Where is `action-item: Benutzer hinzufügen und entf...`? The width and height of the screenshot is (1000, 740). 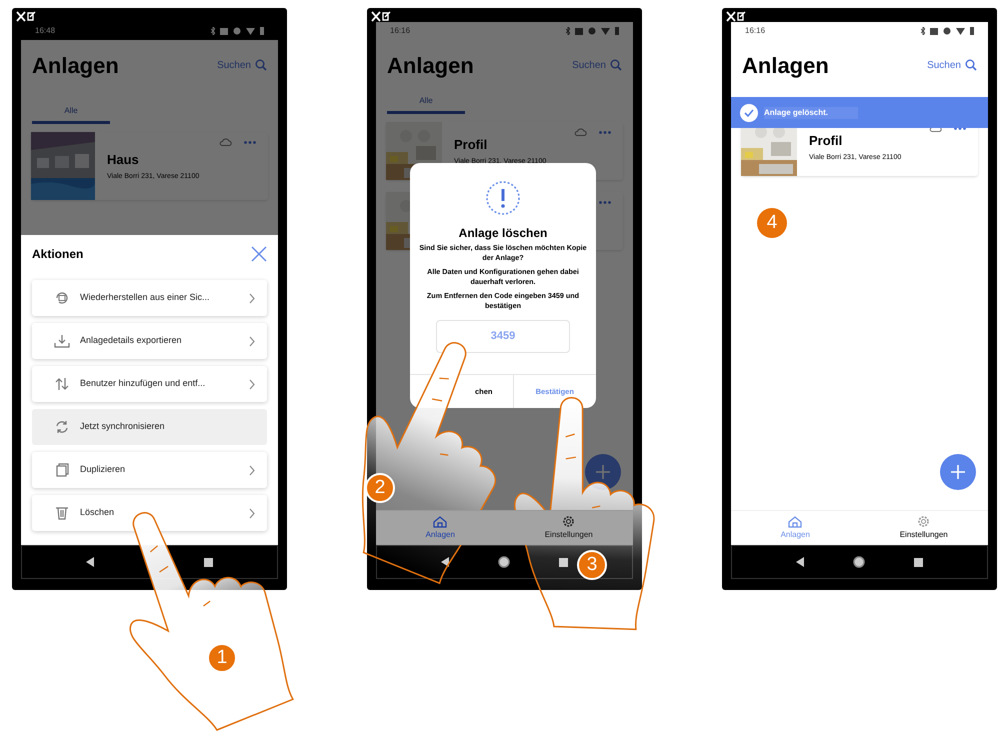
action-item: Benutzer hinzufügen und entf... is located at coordinates (149, 384).